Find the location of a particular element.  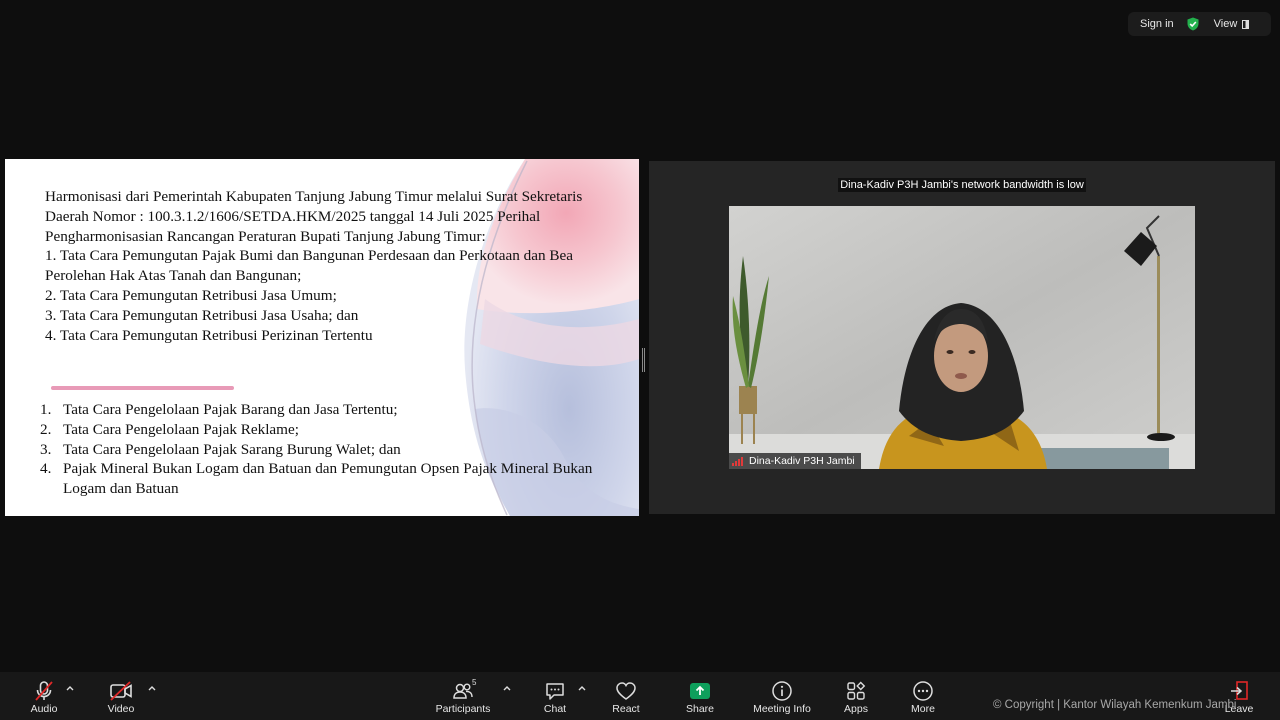

participant-video-tile: Dina-Kadiv P3H Jambi is located at coordinates (962, 337).